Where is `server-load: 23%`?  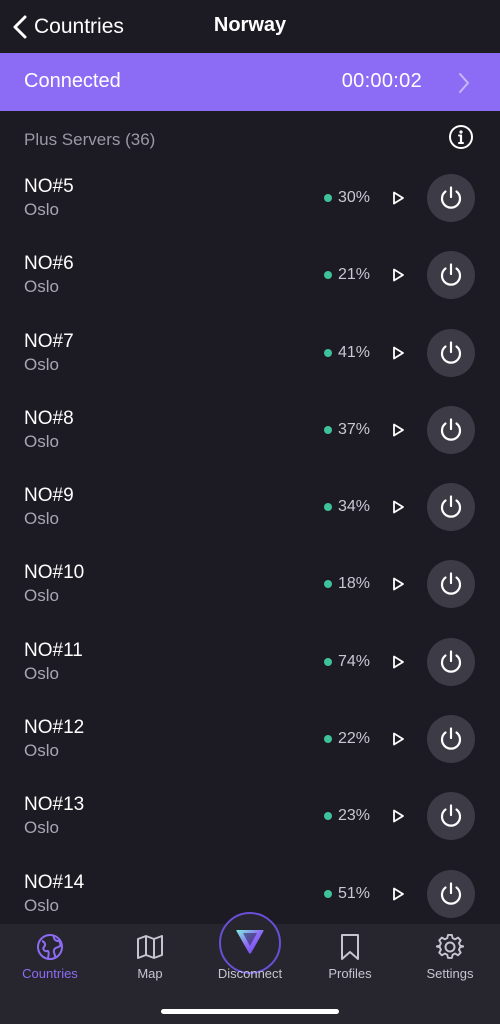
server-load: 23% is located at coordinates (354, 816).